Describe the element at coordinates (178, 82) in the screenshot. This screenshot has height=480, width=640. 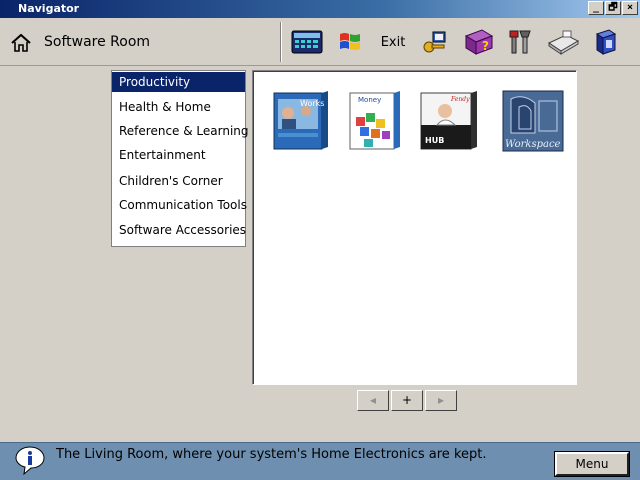
I see `category-productivity: Productivity` at that location.